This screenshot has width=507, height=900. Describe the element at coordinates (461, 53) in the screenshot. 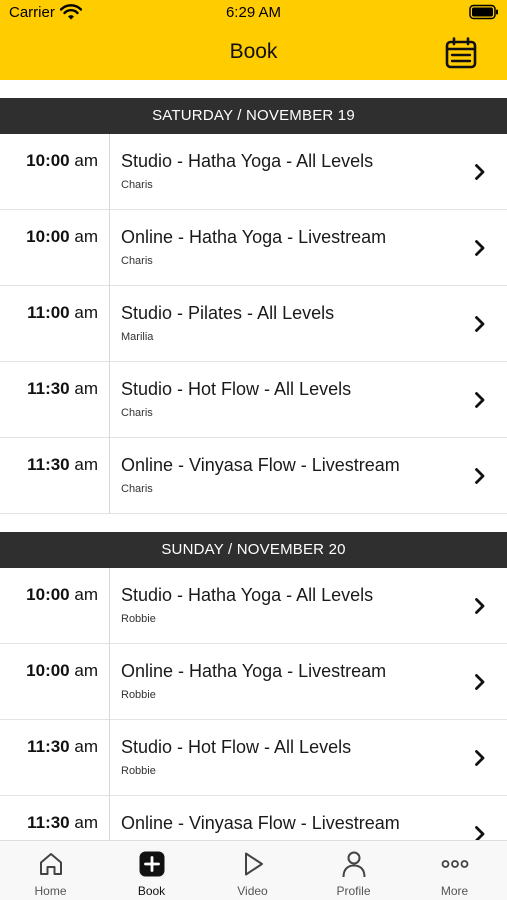

I see `calendar-icon` at that location.